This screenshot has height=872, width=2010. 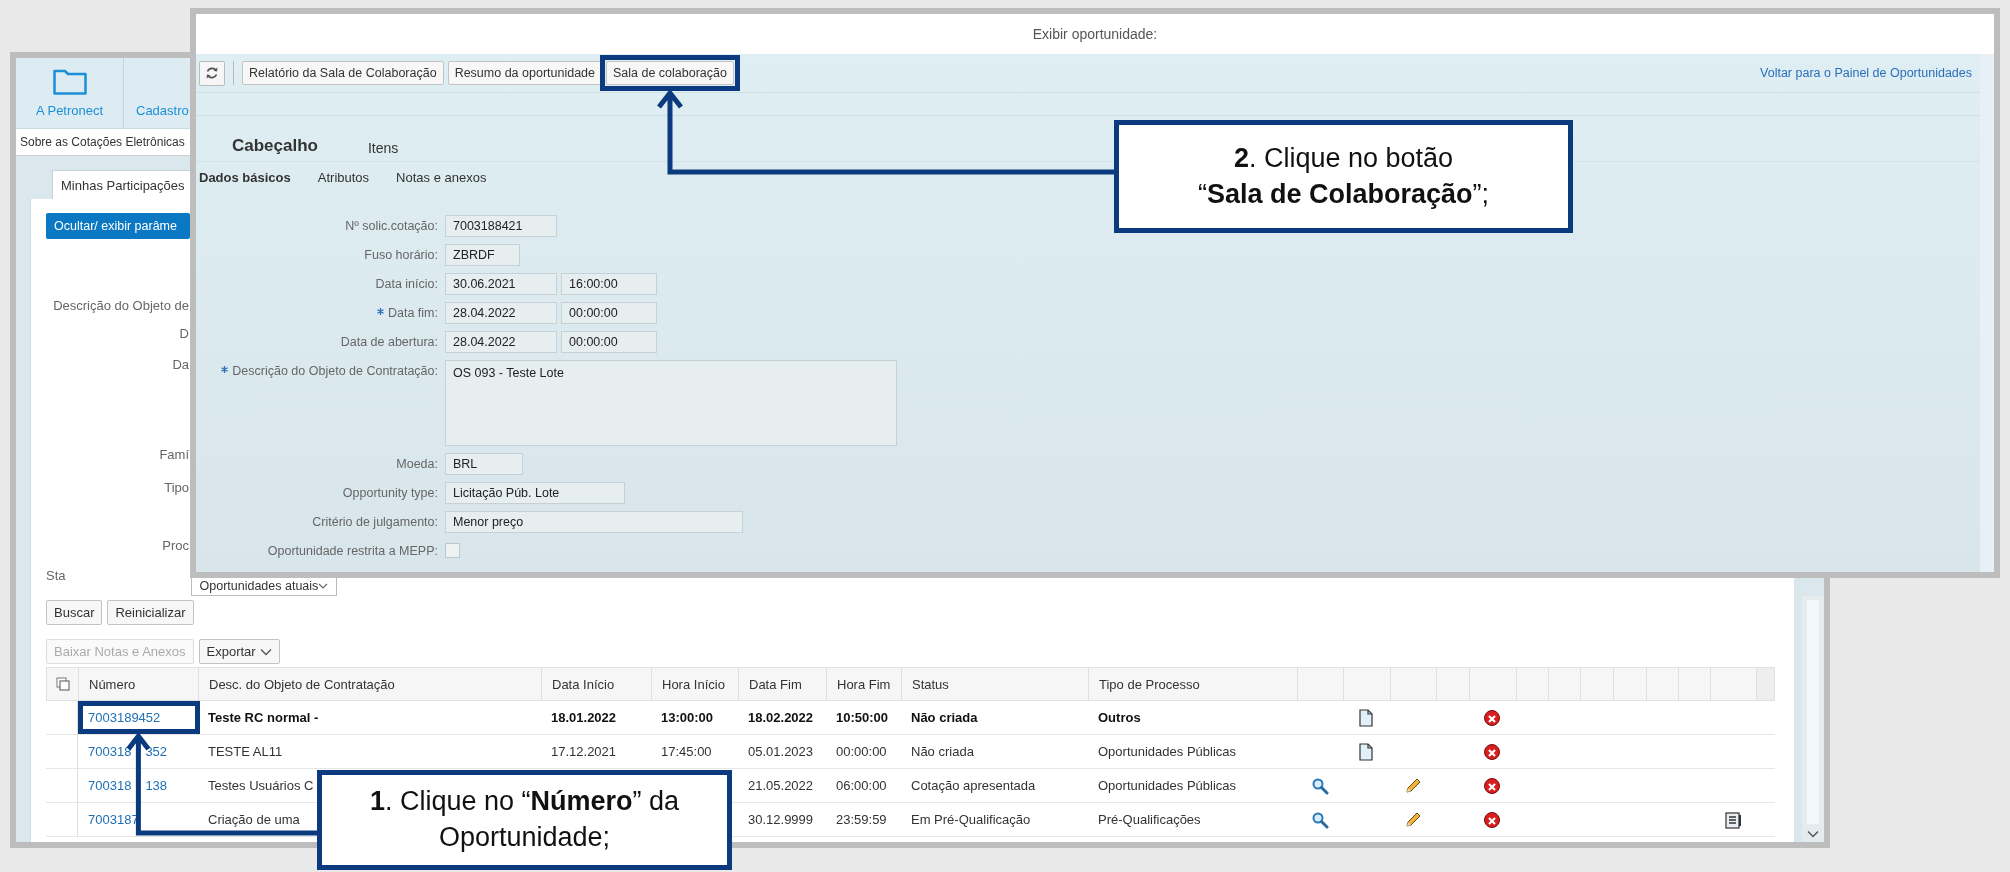 I want to click on table-cell: 23:59:59, so click(x=861, y=819).